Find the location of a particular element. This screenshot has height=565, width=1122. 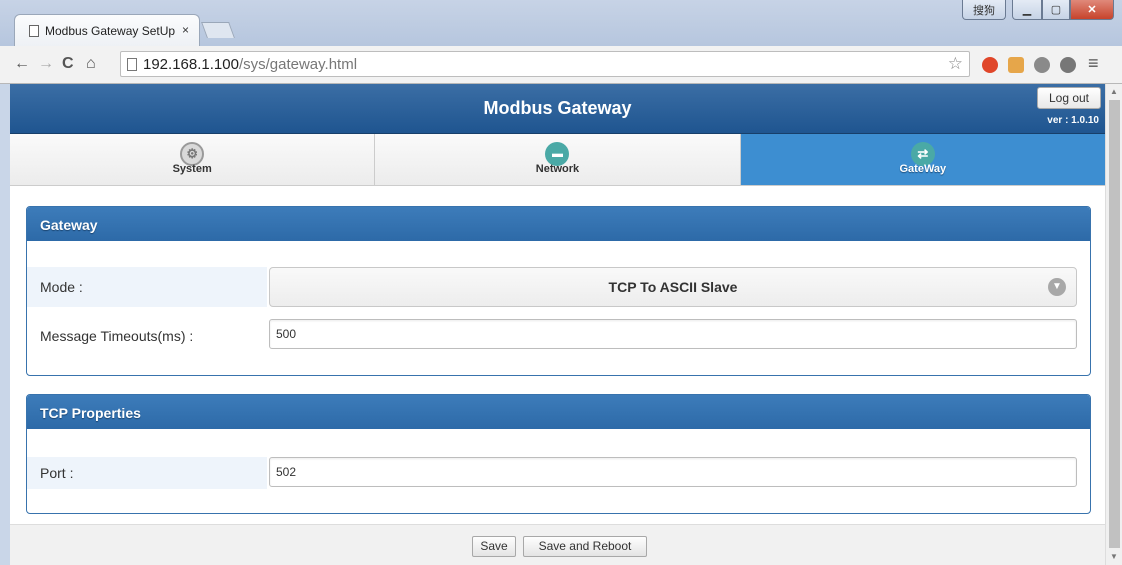

window-controls: 搜狗 ▁ ▢ ✕ is located at coordinates (1038, 10).